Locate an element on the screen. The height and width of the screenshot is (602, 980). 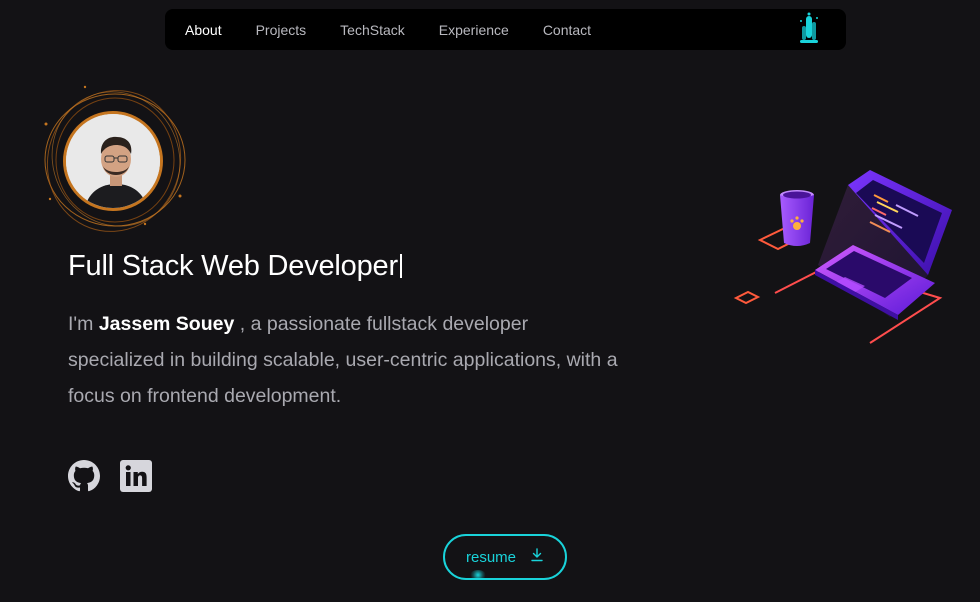
github-icon is located at coordinates (84, 476).